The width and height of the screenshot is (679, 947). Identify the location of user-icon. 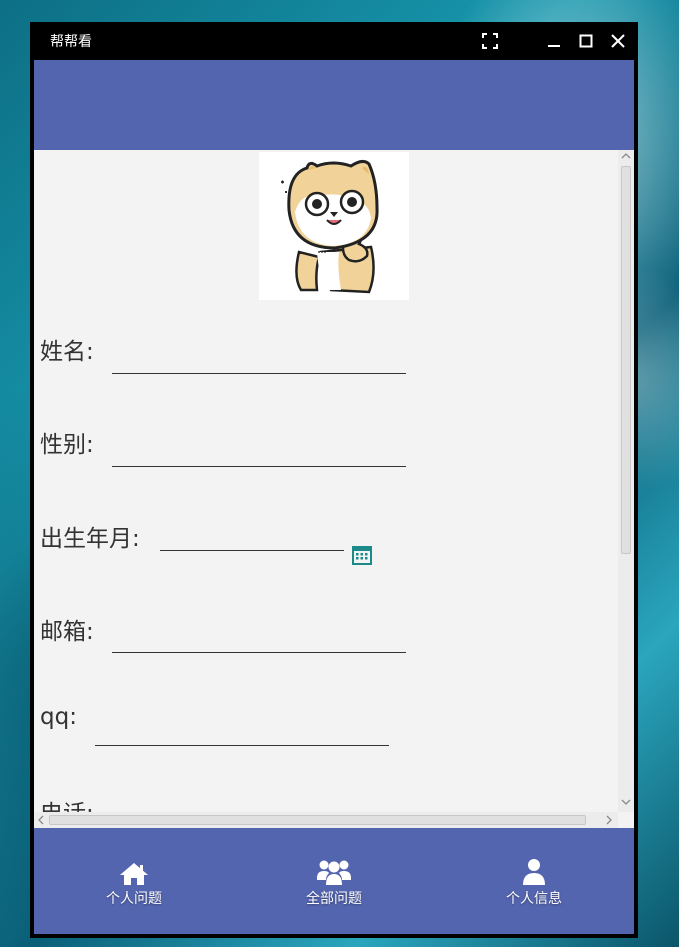
(534, 872).